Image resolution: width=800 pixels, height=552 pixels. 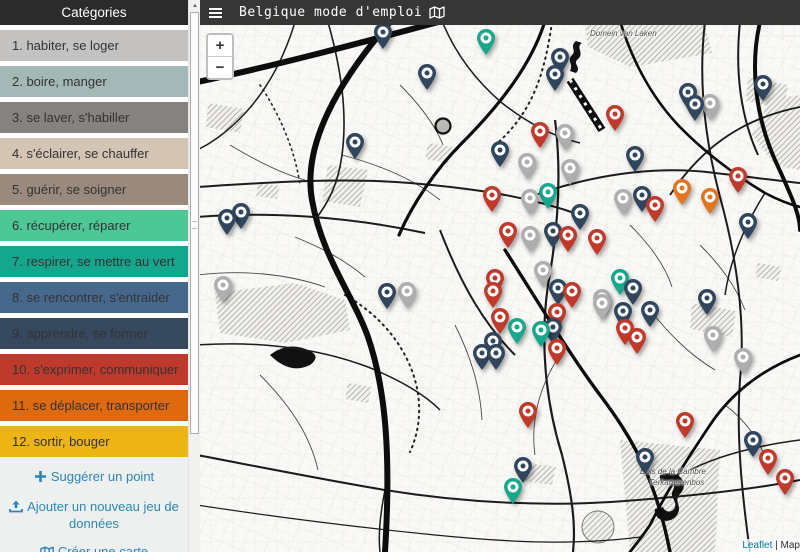 What do you see at coordinates (500, 12) in the screenshot?
I see `map-topbar: Belgique mode d'emploi` at bounding box center [500, 12].